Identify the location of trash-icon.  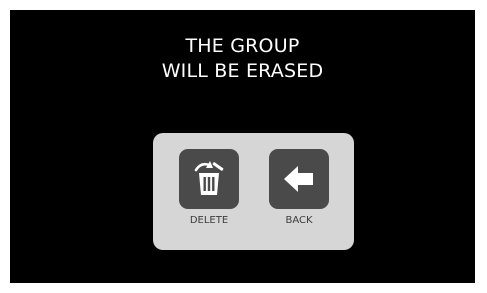
(209, 178).